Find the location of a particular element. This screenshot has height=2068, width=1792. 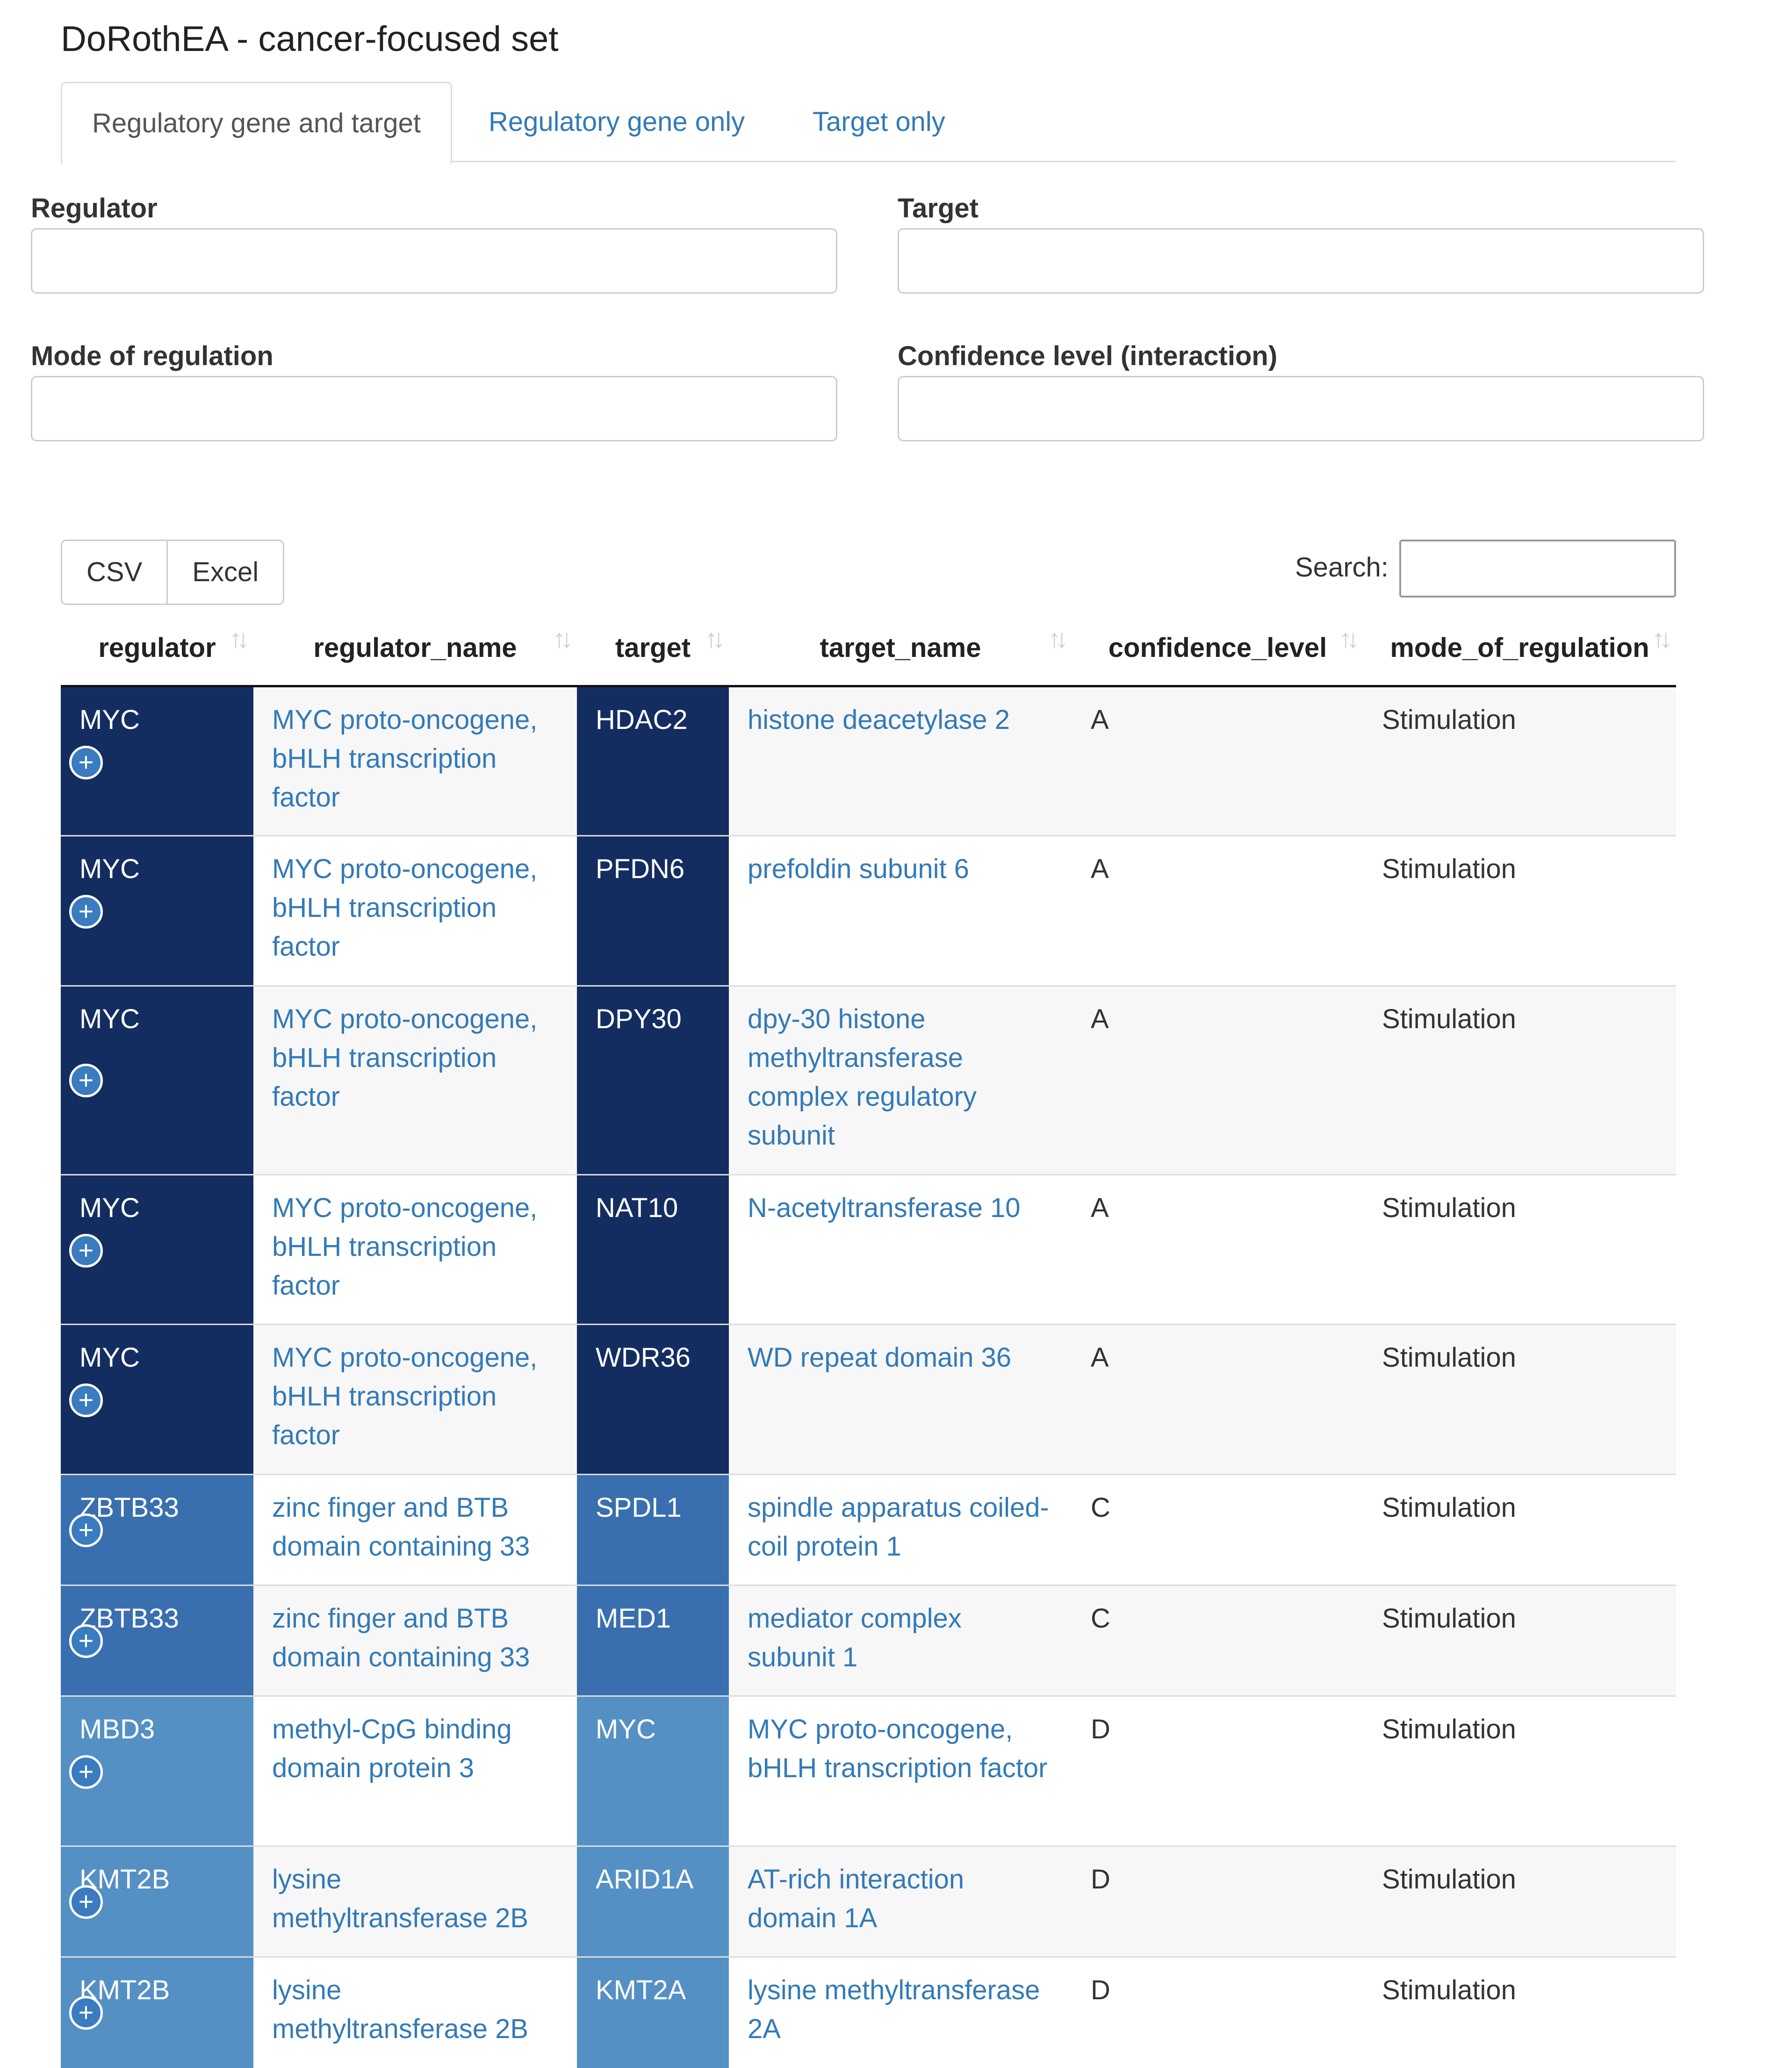

regulator-name-cell: methyl-CpG binding domain protein 3 is located at coordinates (415, 1771).